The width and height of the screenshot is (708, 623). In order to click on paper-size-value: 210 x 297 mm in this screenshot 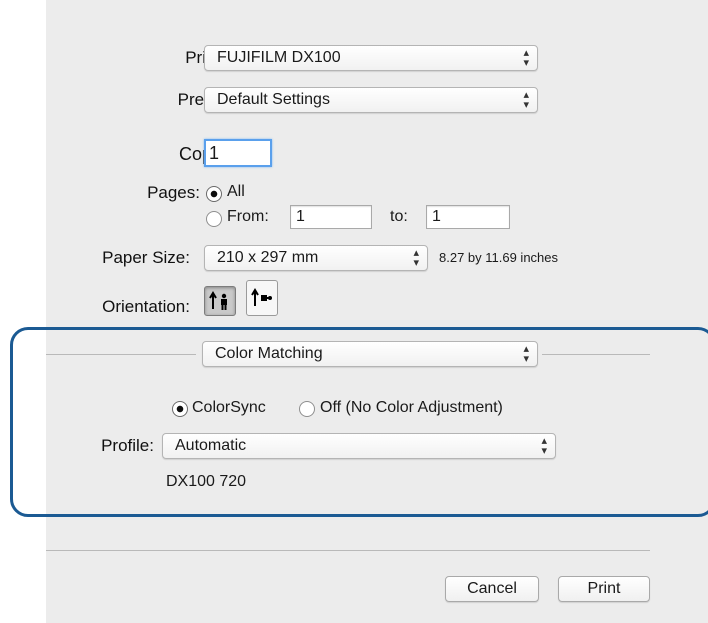, I will do `click(268, 257)`.